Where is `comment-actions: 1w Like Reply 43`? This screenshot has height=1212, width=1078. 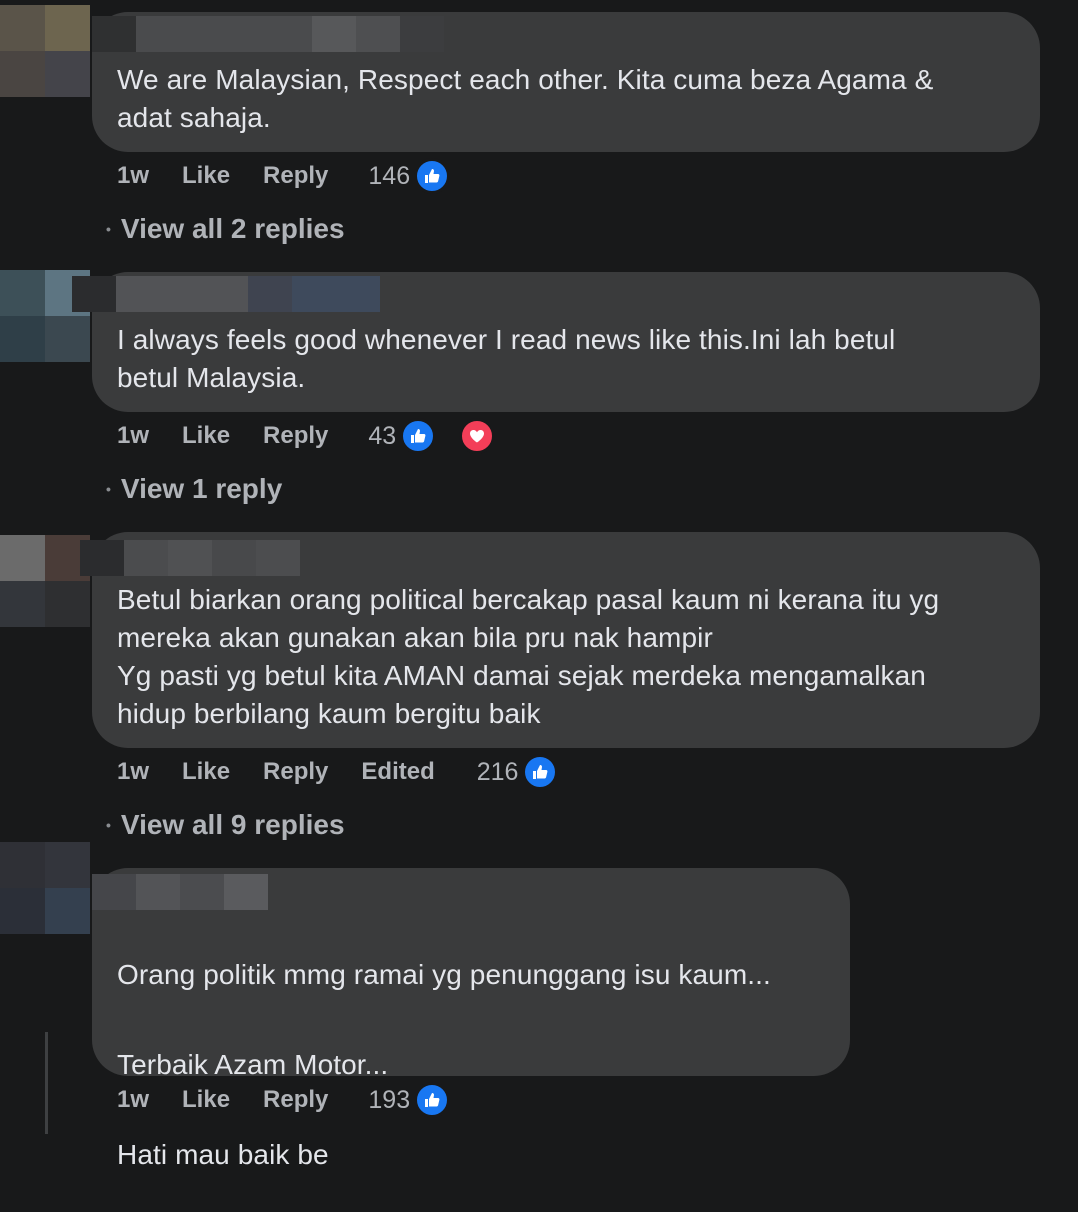
comment-actions: 1w Like Reply 43 is located at coordinates (322, 436).